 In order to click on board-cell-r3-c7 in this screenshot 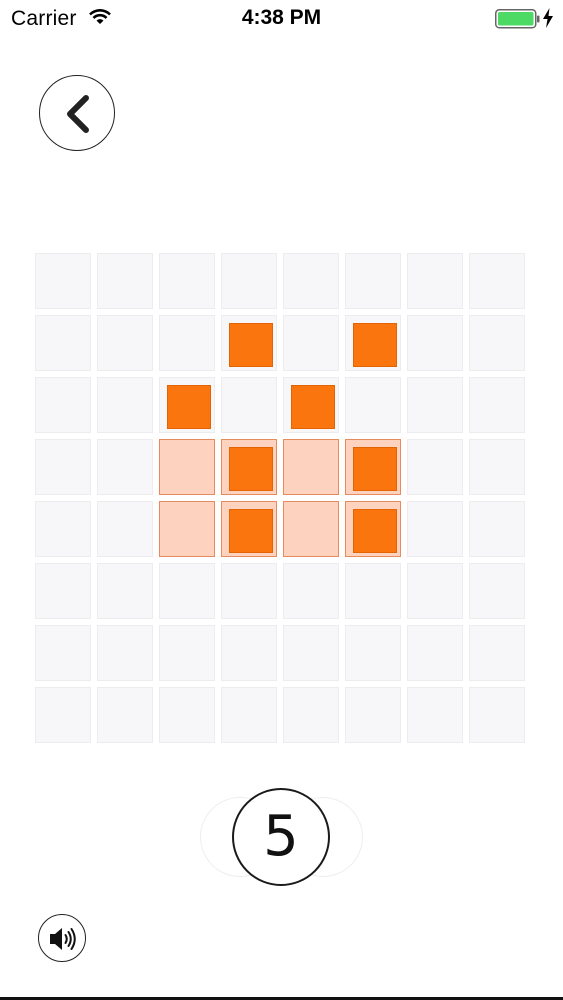, I will do `click(497, 467)`.